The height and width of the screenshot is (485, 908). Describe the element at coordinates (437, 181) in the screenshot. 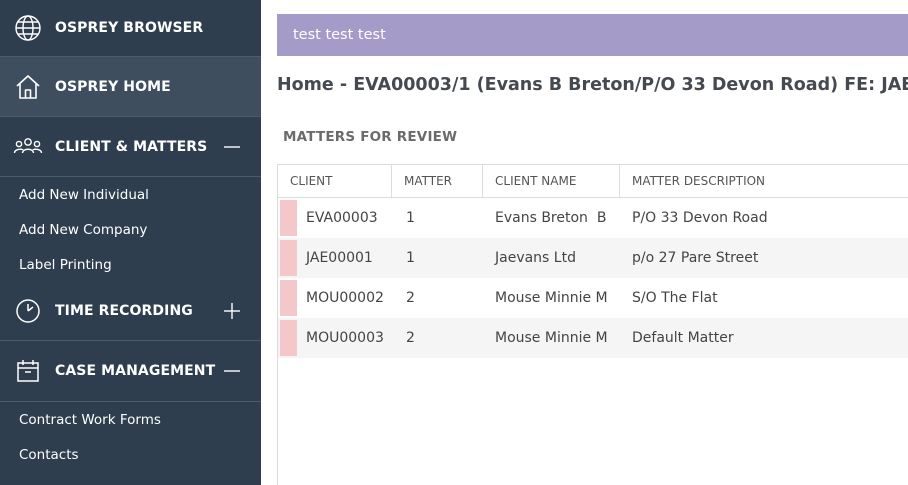

I see `column-header-matter: MATTER` at that location.